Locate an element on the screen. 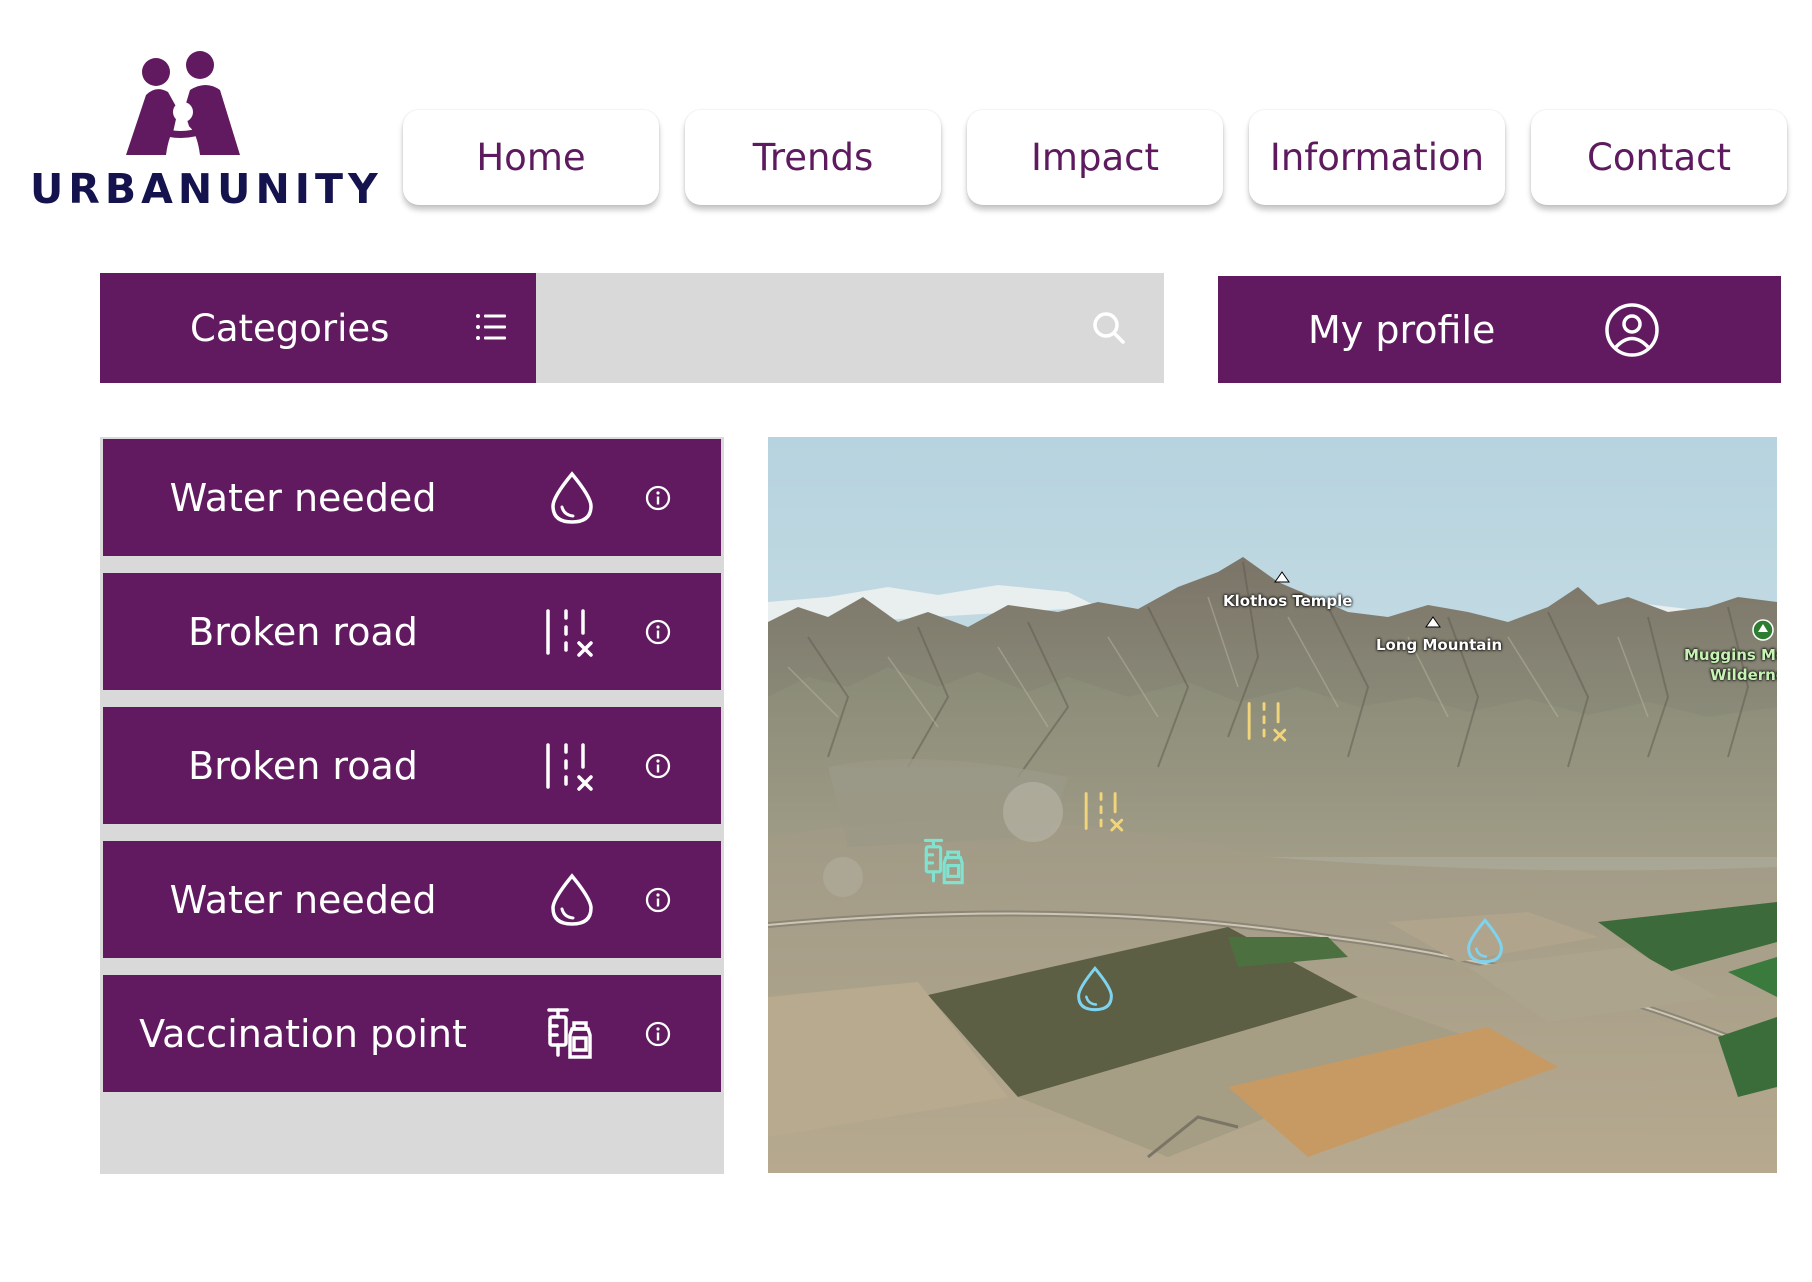 The width and height of the screenshot is (1812, 1282). list-item: Vaccination point is located at coordinates (412, 1033).